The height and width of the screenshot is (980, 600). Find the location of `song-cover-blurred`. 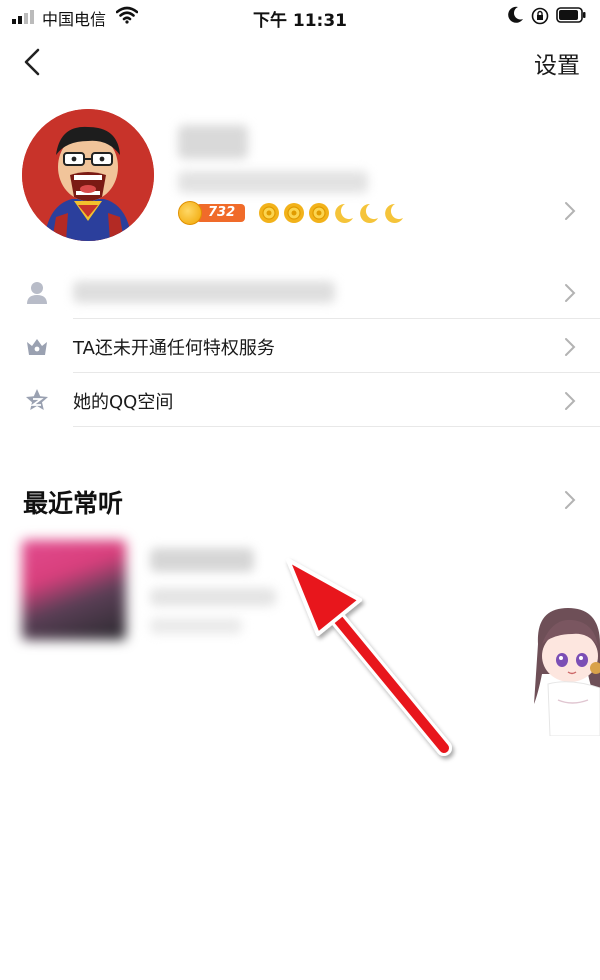

song-cover-blurred is located at coordinates (74, 590).